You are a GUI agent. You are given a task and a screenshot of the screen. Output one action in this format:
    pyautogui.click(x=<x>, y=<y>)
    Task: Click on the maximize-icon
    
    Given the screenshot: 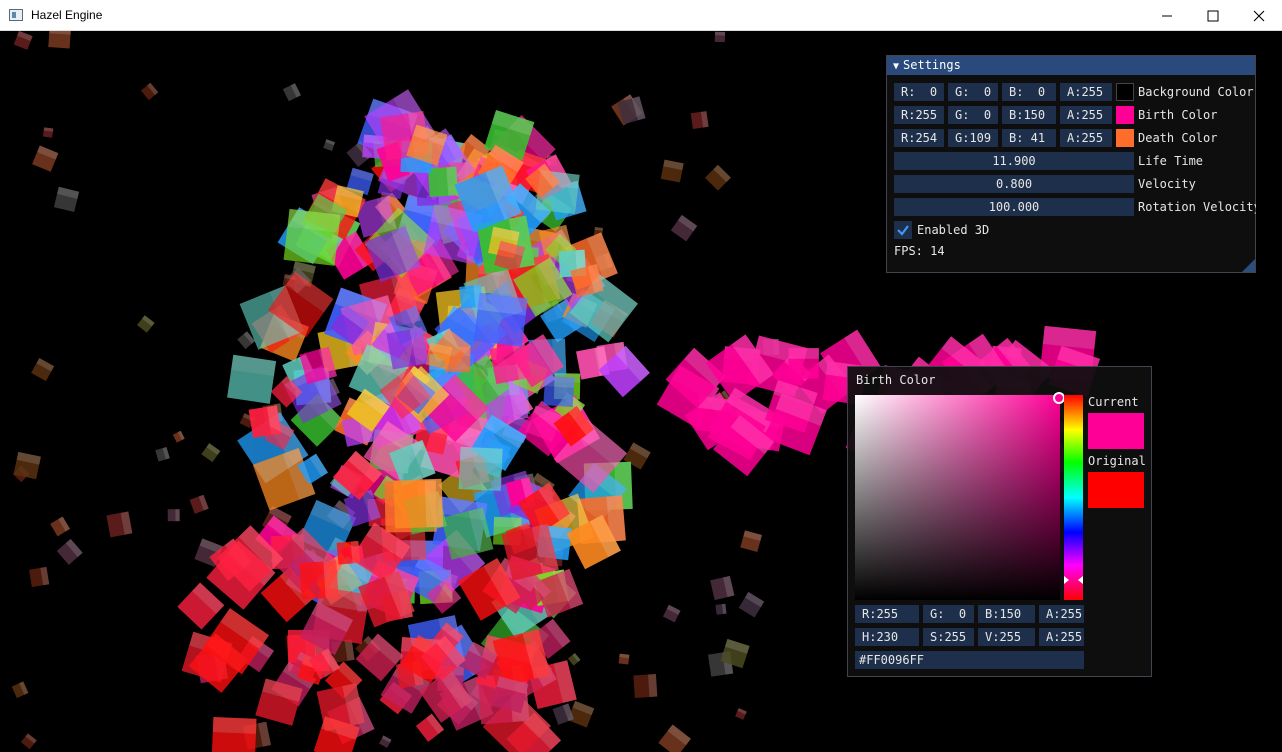 What is the action you would take?
    pyautogui.click(x=1213, y=15)
    